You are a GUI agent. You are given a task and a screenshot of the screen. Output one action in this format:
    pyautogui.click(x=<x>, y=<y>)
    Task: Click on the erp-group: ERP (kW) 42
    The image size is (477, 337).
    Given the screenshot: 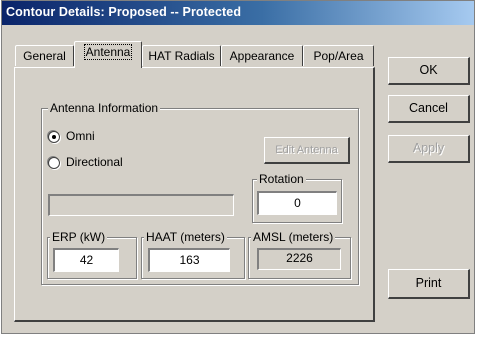 What is the action you would take?
    pyautogui.click(x=92, y=254)
    